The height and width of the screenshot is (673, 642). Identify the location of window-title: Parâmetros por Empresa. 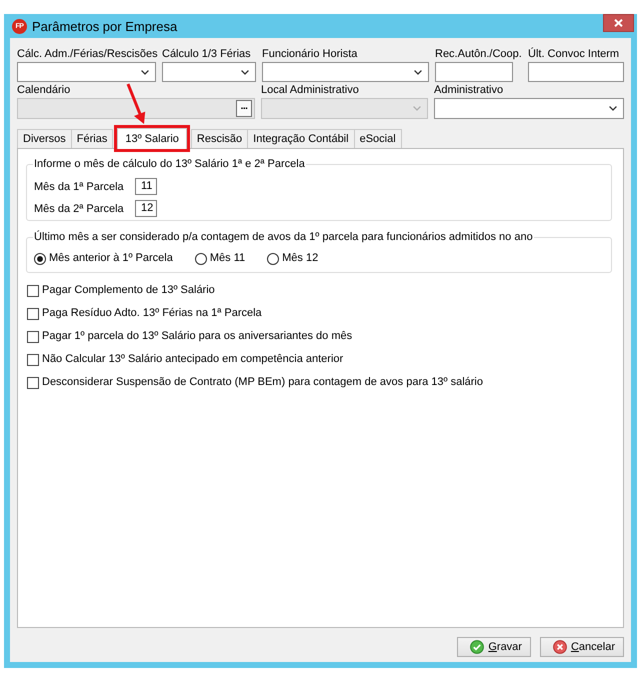
(105, 26).